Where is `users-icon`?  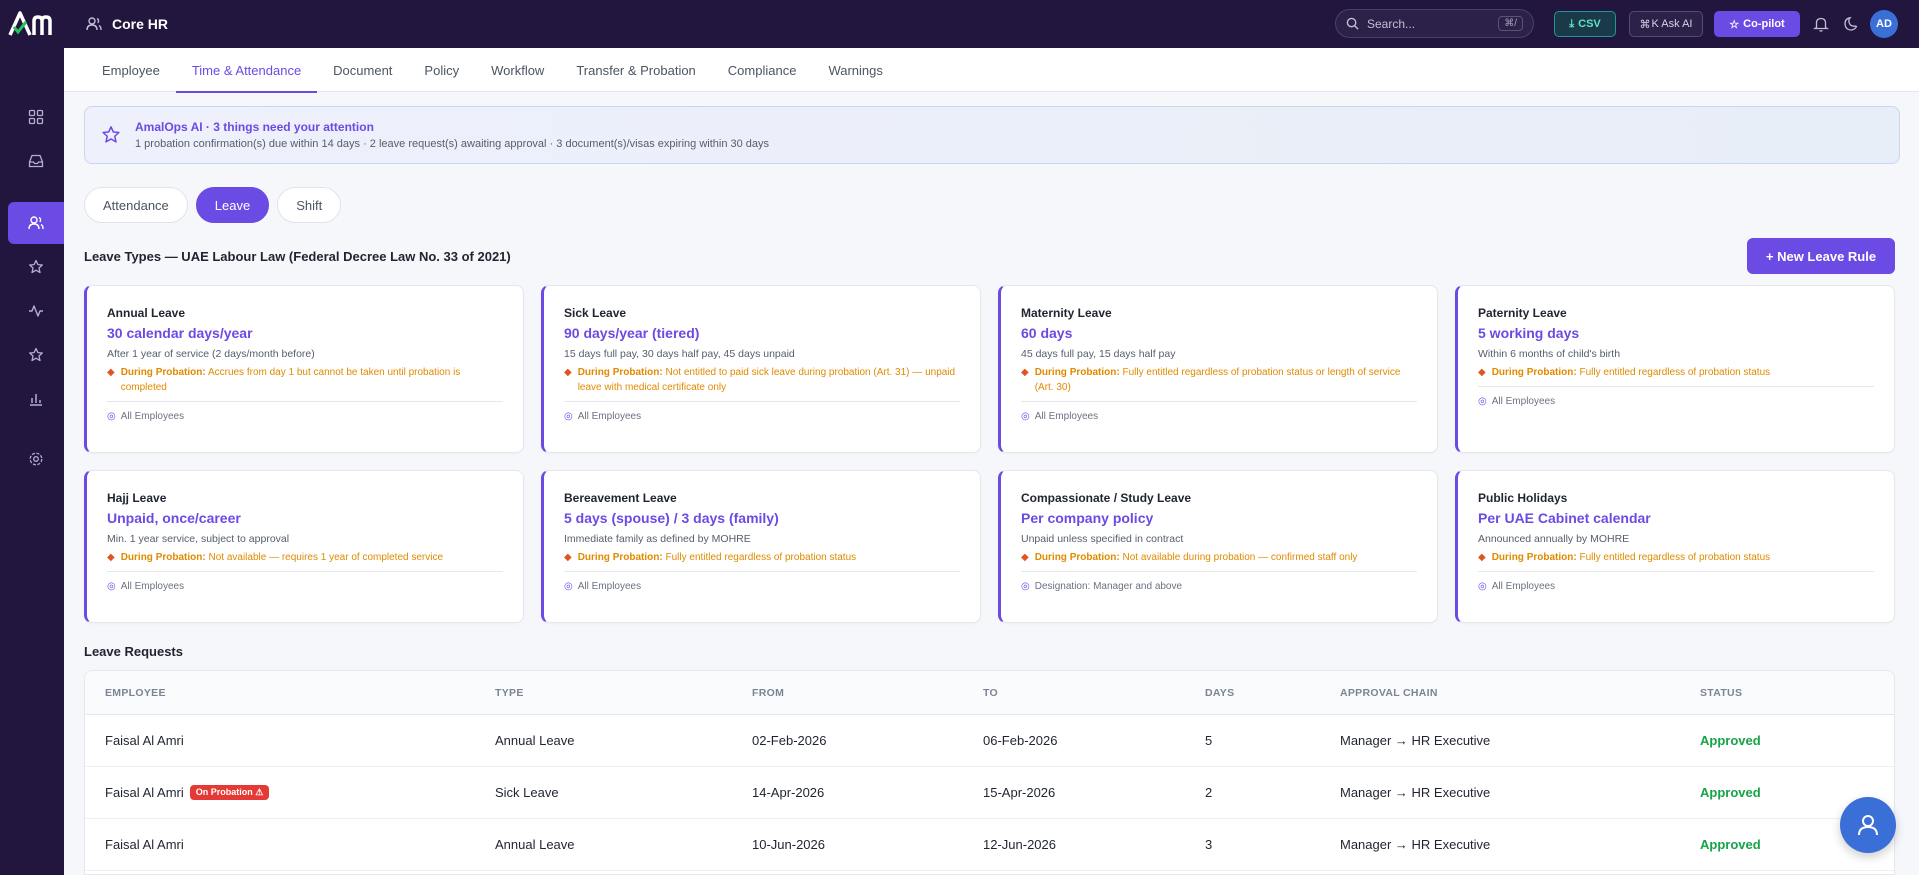 users-icon is located at coordinates (36, 223).